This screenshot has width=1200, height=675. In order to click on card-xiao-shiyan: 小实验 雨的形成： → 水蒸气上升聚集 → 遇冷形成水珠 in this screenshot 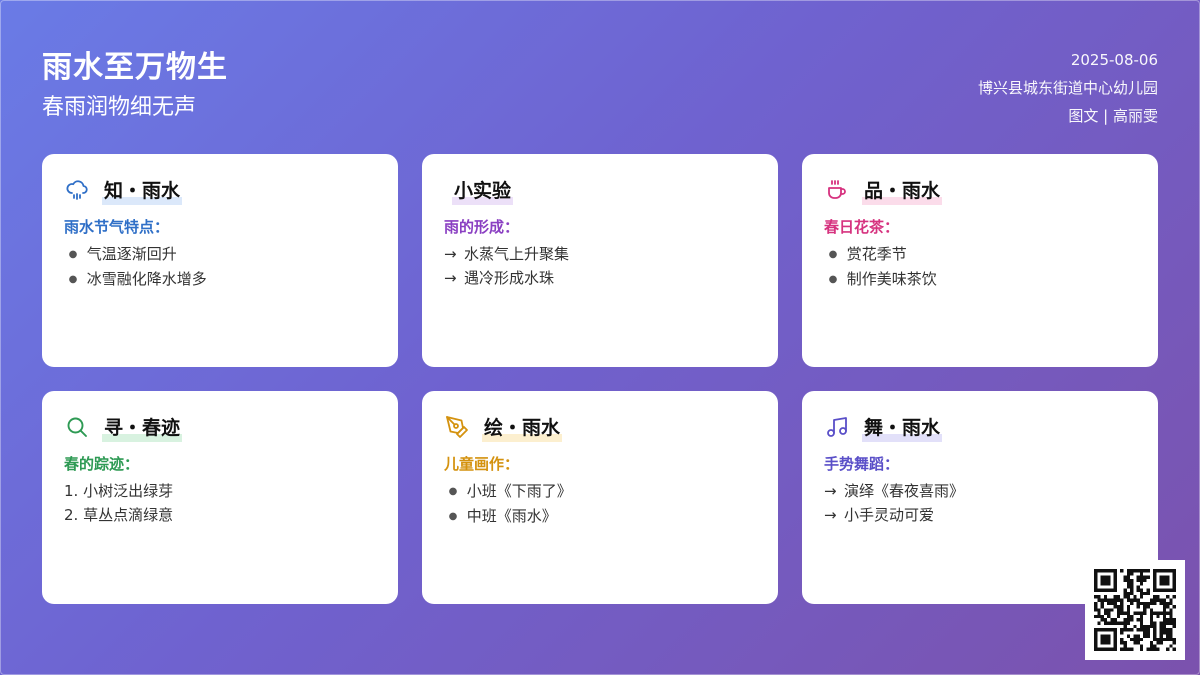, I will do `click(600, 260)`.